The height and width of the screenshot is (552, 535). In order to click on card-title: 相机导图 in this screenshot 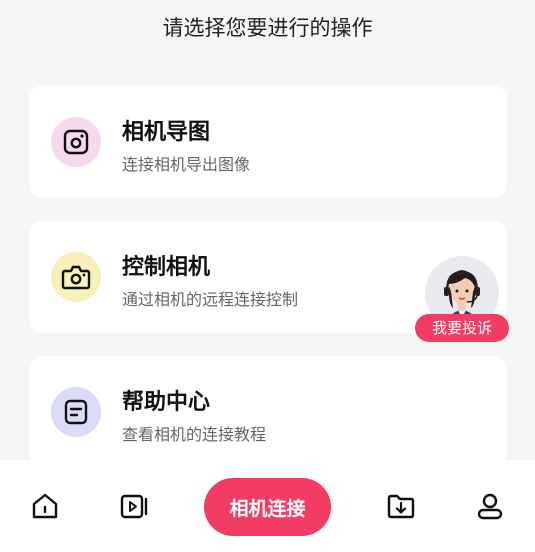, I will do `click(166, 132)`.